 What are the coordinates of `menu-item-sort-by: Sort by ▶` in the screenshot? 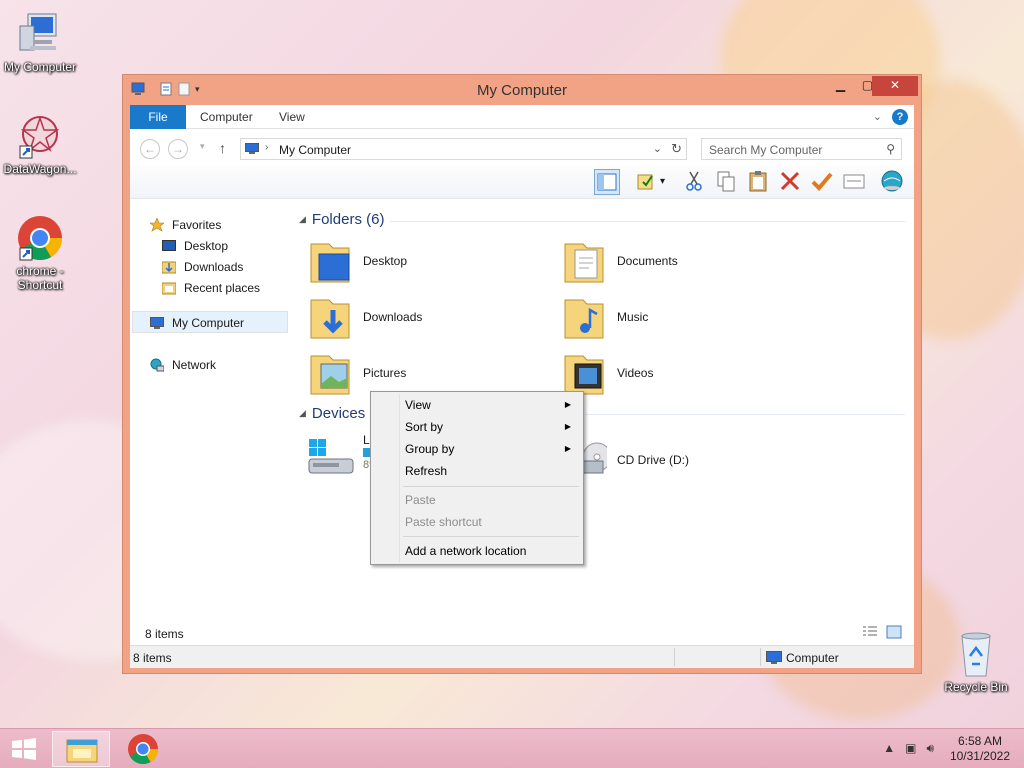 It's located at (477, 427).